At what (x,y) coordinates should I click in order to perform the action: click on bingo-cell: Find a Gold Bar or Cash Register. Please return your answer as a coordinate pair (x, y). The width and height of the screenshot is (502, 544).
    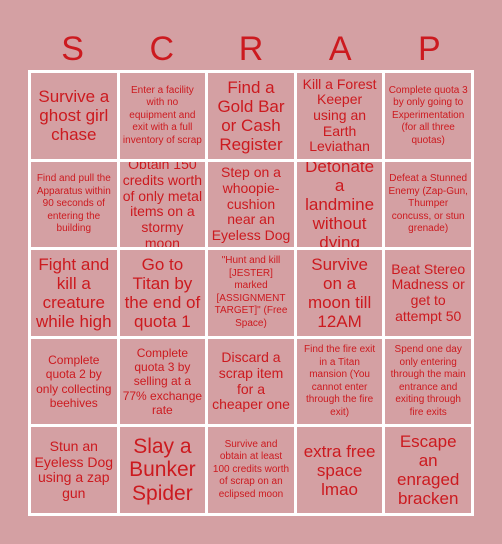
    Looking at the image, I should click on (251, 116).